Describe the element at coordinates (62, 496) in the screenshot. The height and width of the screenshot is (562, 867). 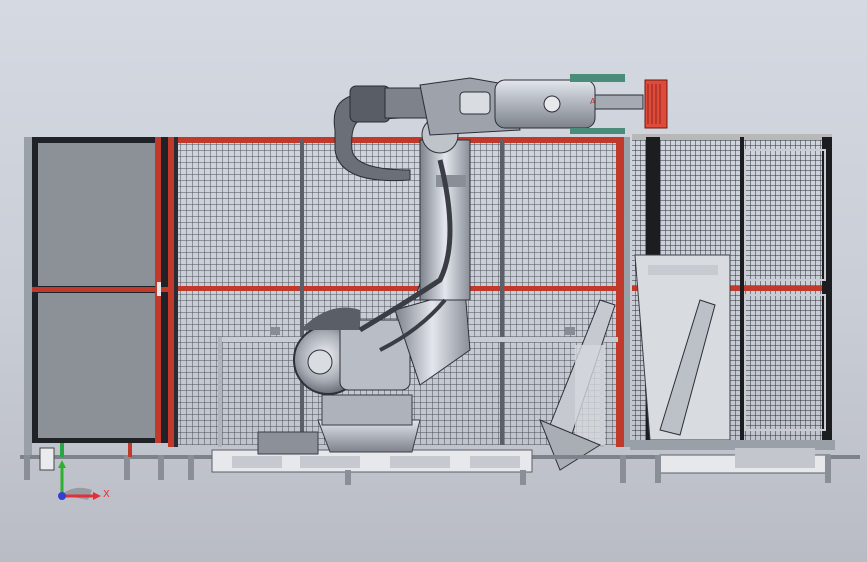
I see `z-axis-dot` at that location.